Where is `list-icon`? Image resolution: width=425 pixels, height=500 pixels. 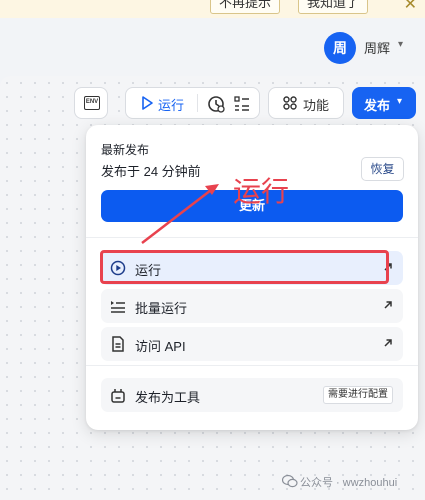
list-icon is located at coordinates (118, 307).